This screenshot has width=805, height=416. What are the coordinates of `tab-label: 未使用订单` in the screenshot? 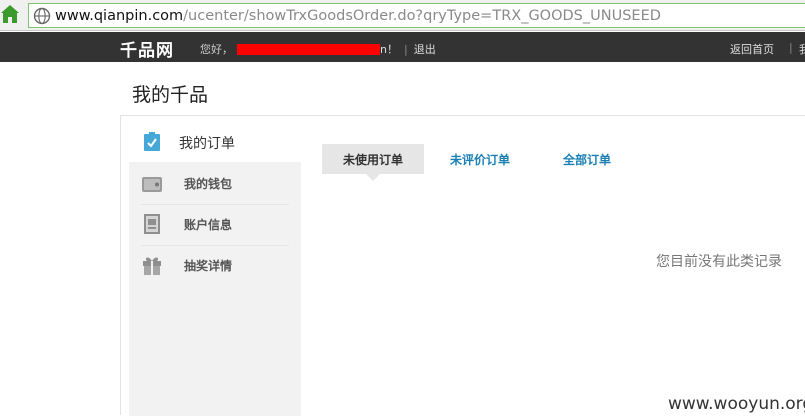 It's located at (372, 159).